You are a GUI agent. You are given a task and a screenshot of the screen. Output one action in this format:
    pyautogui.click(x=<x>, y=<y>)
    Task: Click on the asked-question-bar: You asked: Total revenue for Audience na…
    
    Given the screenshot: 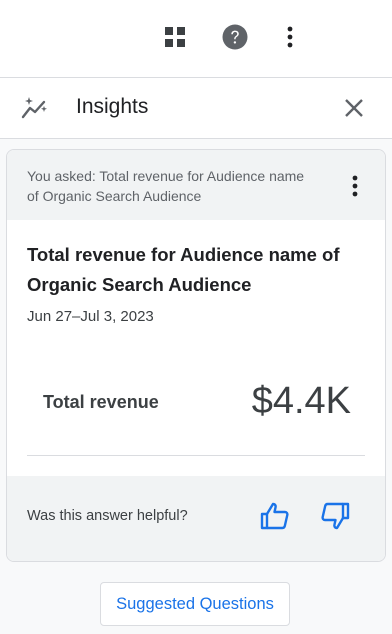 What is the action you would take?
    pyautogui.click(x=196, y=185)
    